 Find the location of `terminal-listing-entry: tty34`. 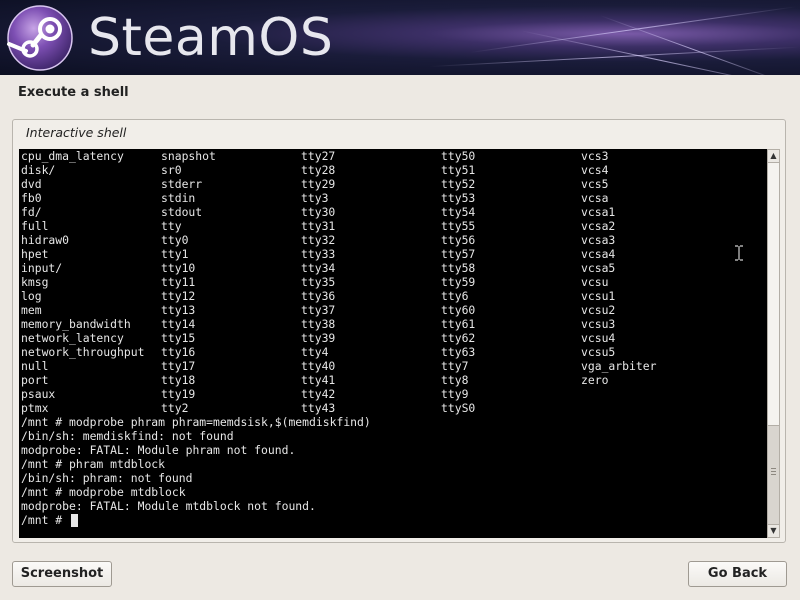

terminal-listing-entry: tty34 is located at coordinates (318, 268).